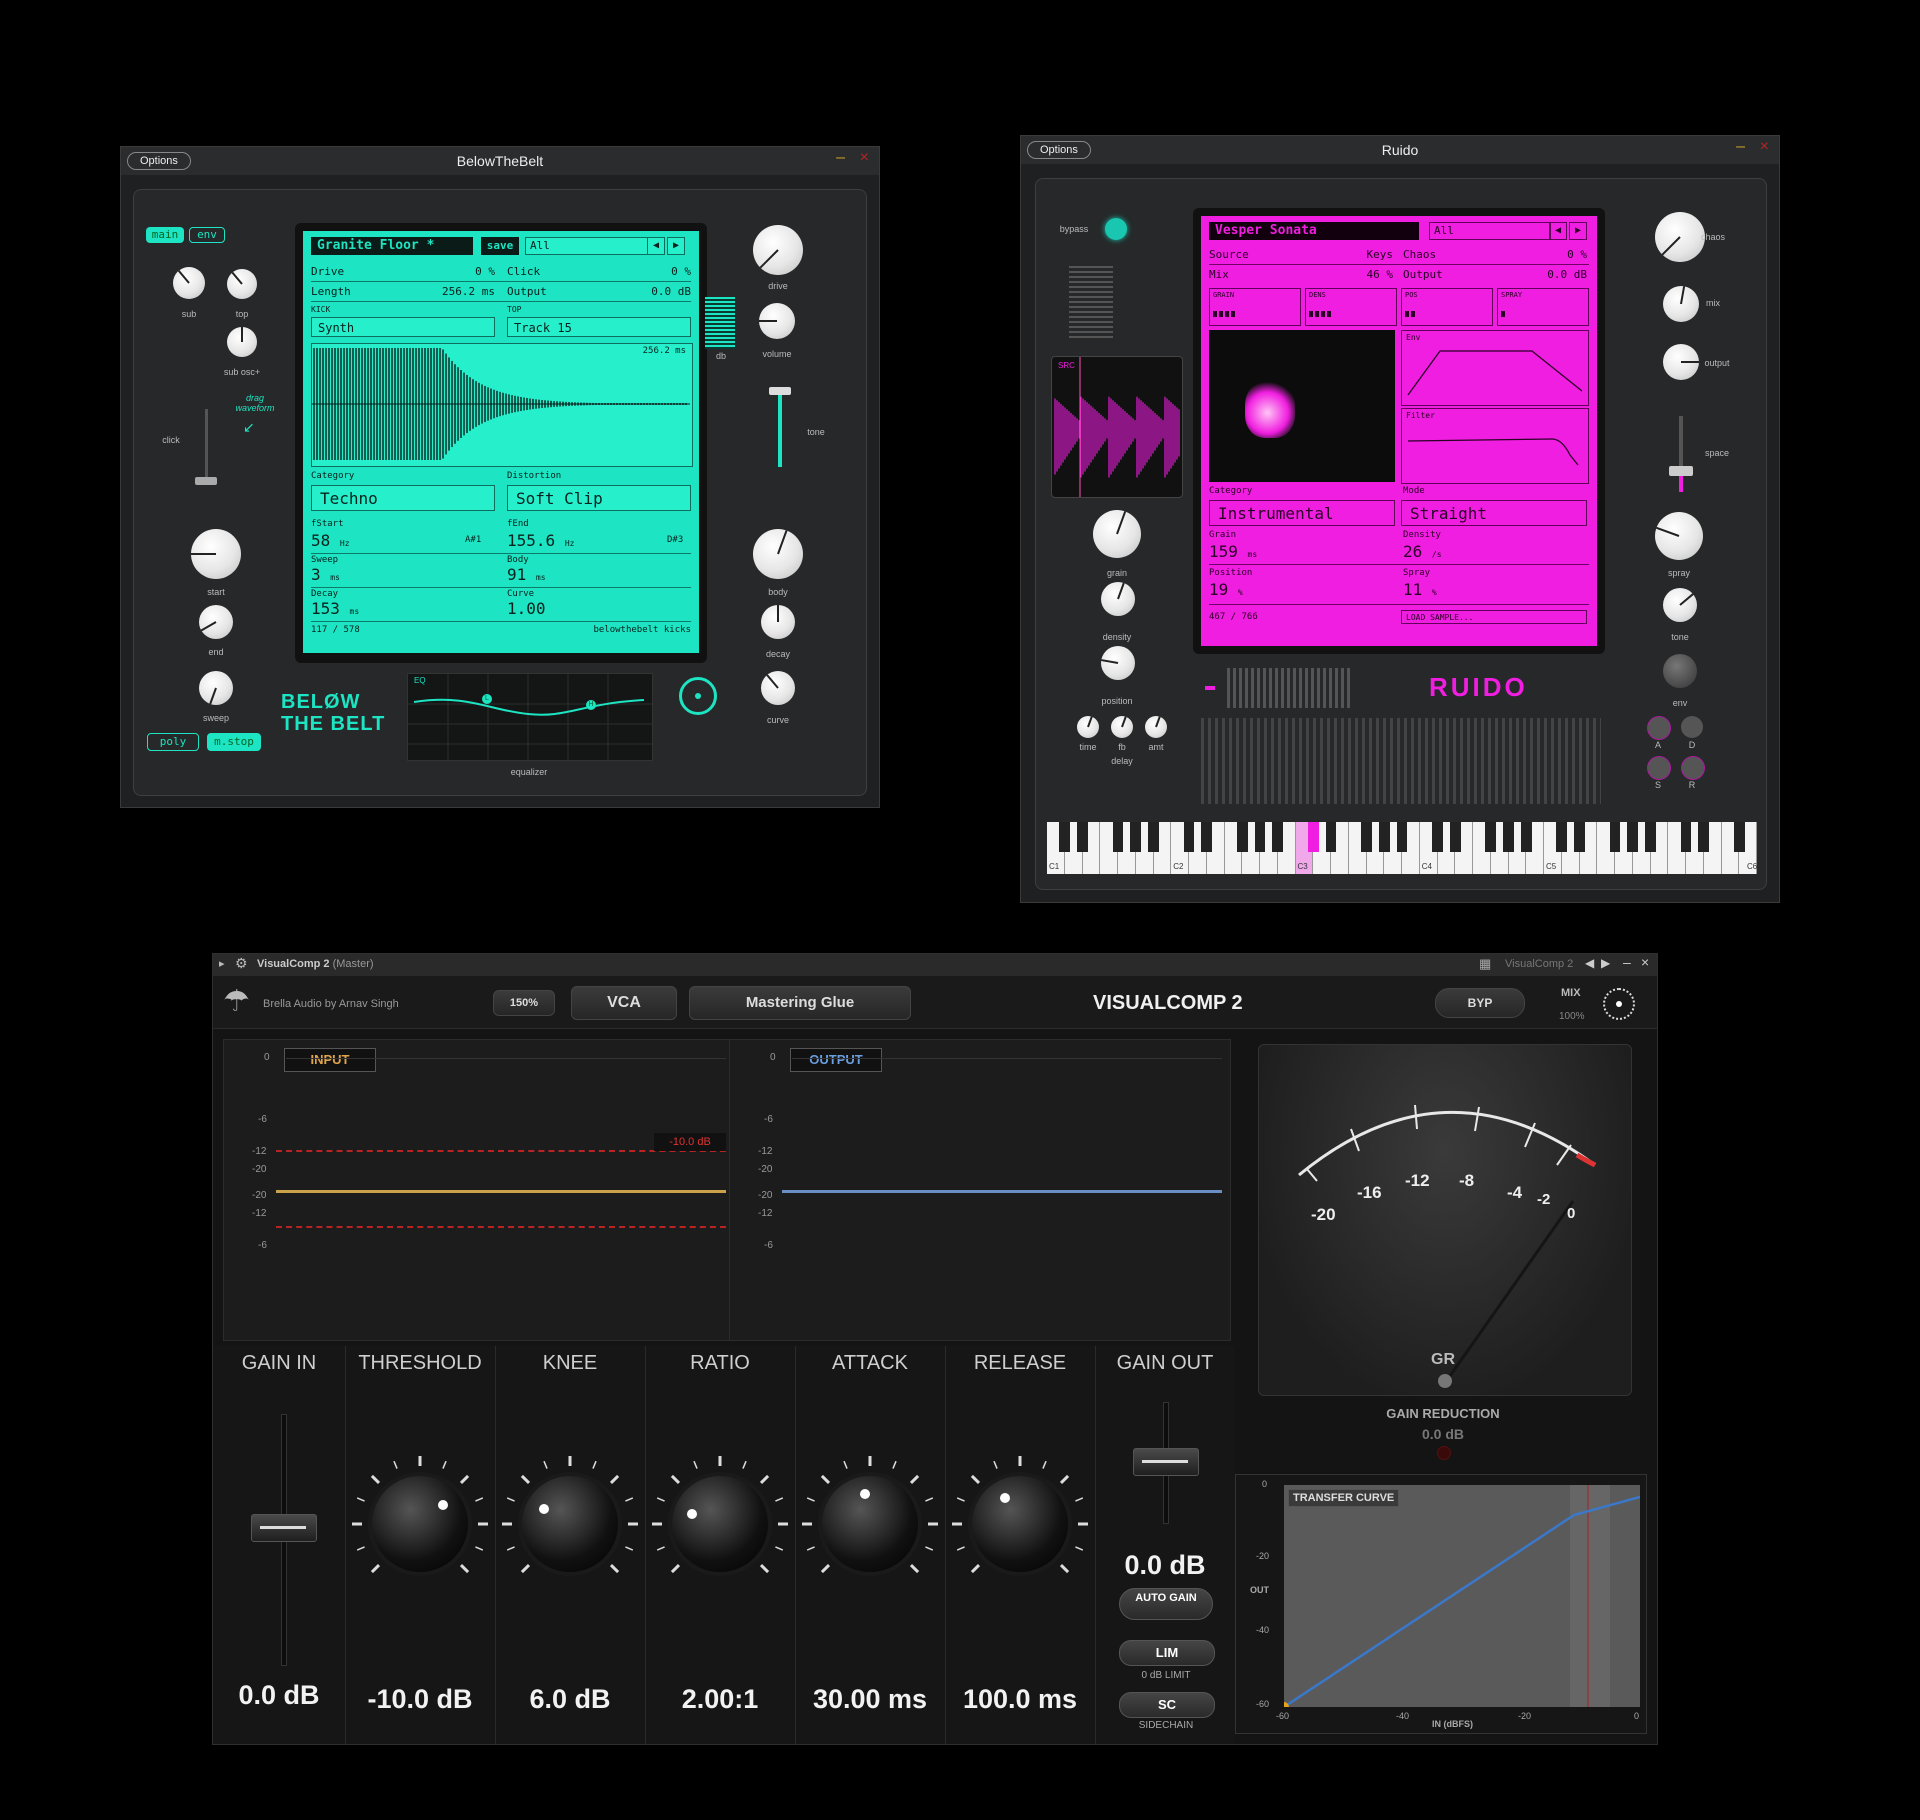  Describe the element at coordinates (1495, 368) in the screenshot. I see `env-display: Env` at that location.